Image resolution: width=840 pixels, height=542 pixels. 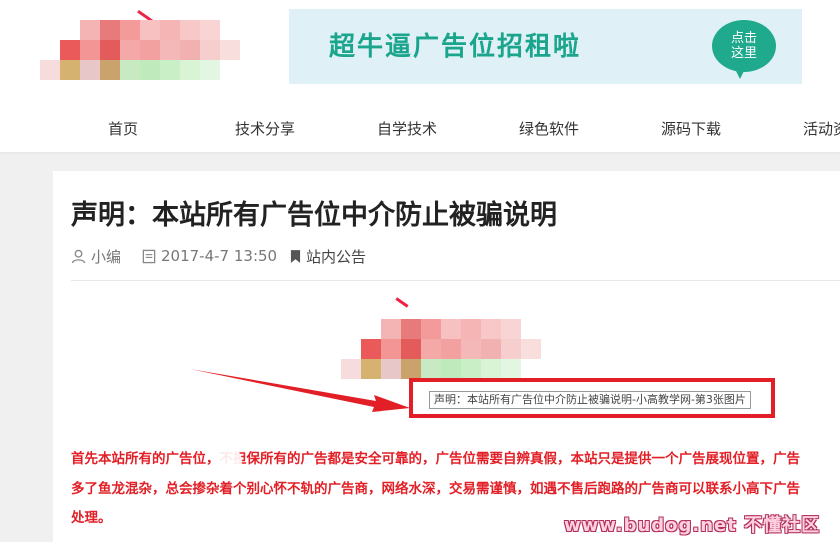 What do you see at coordinates (123, 128) in the screenshot?
I see `nav-item-home: 首页` at bounding box center [123, 128].